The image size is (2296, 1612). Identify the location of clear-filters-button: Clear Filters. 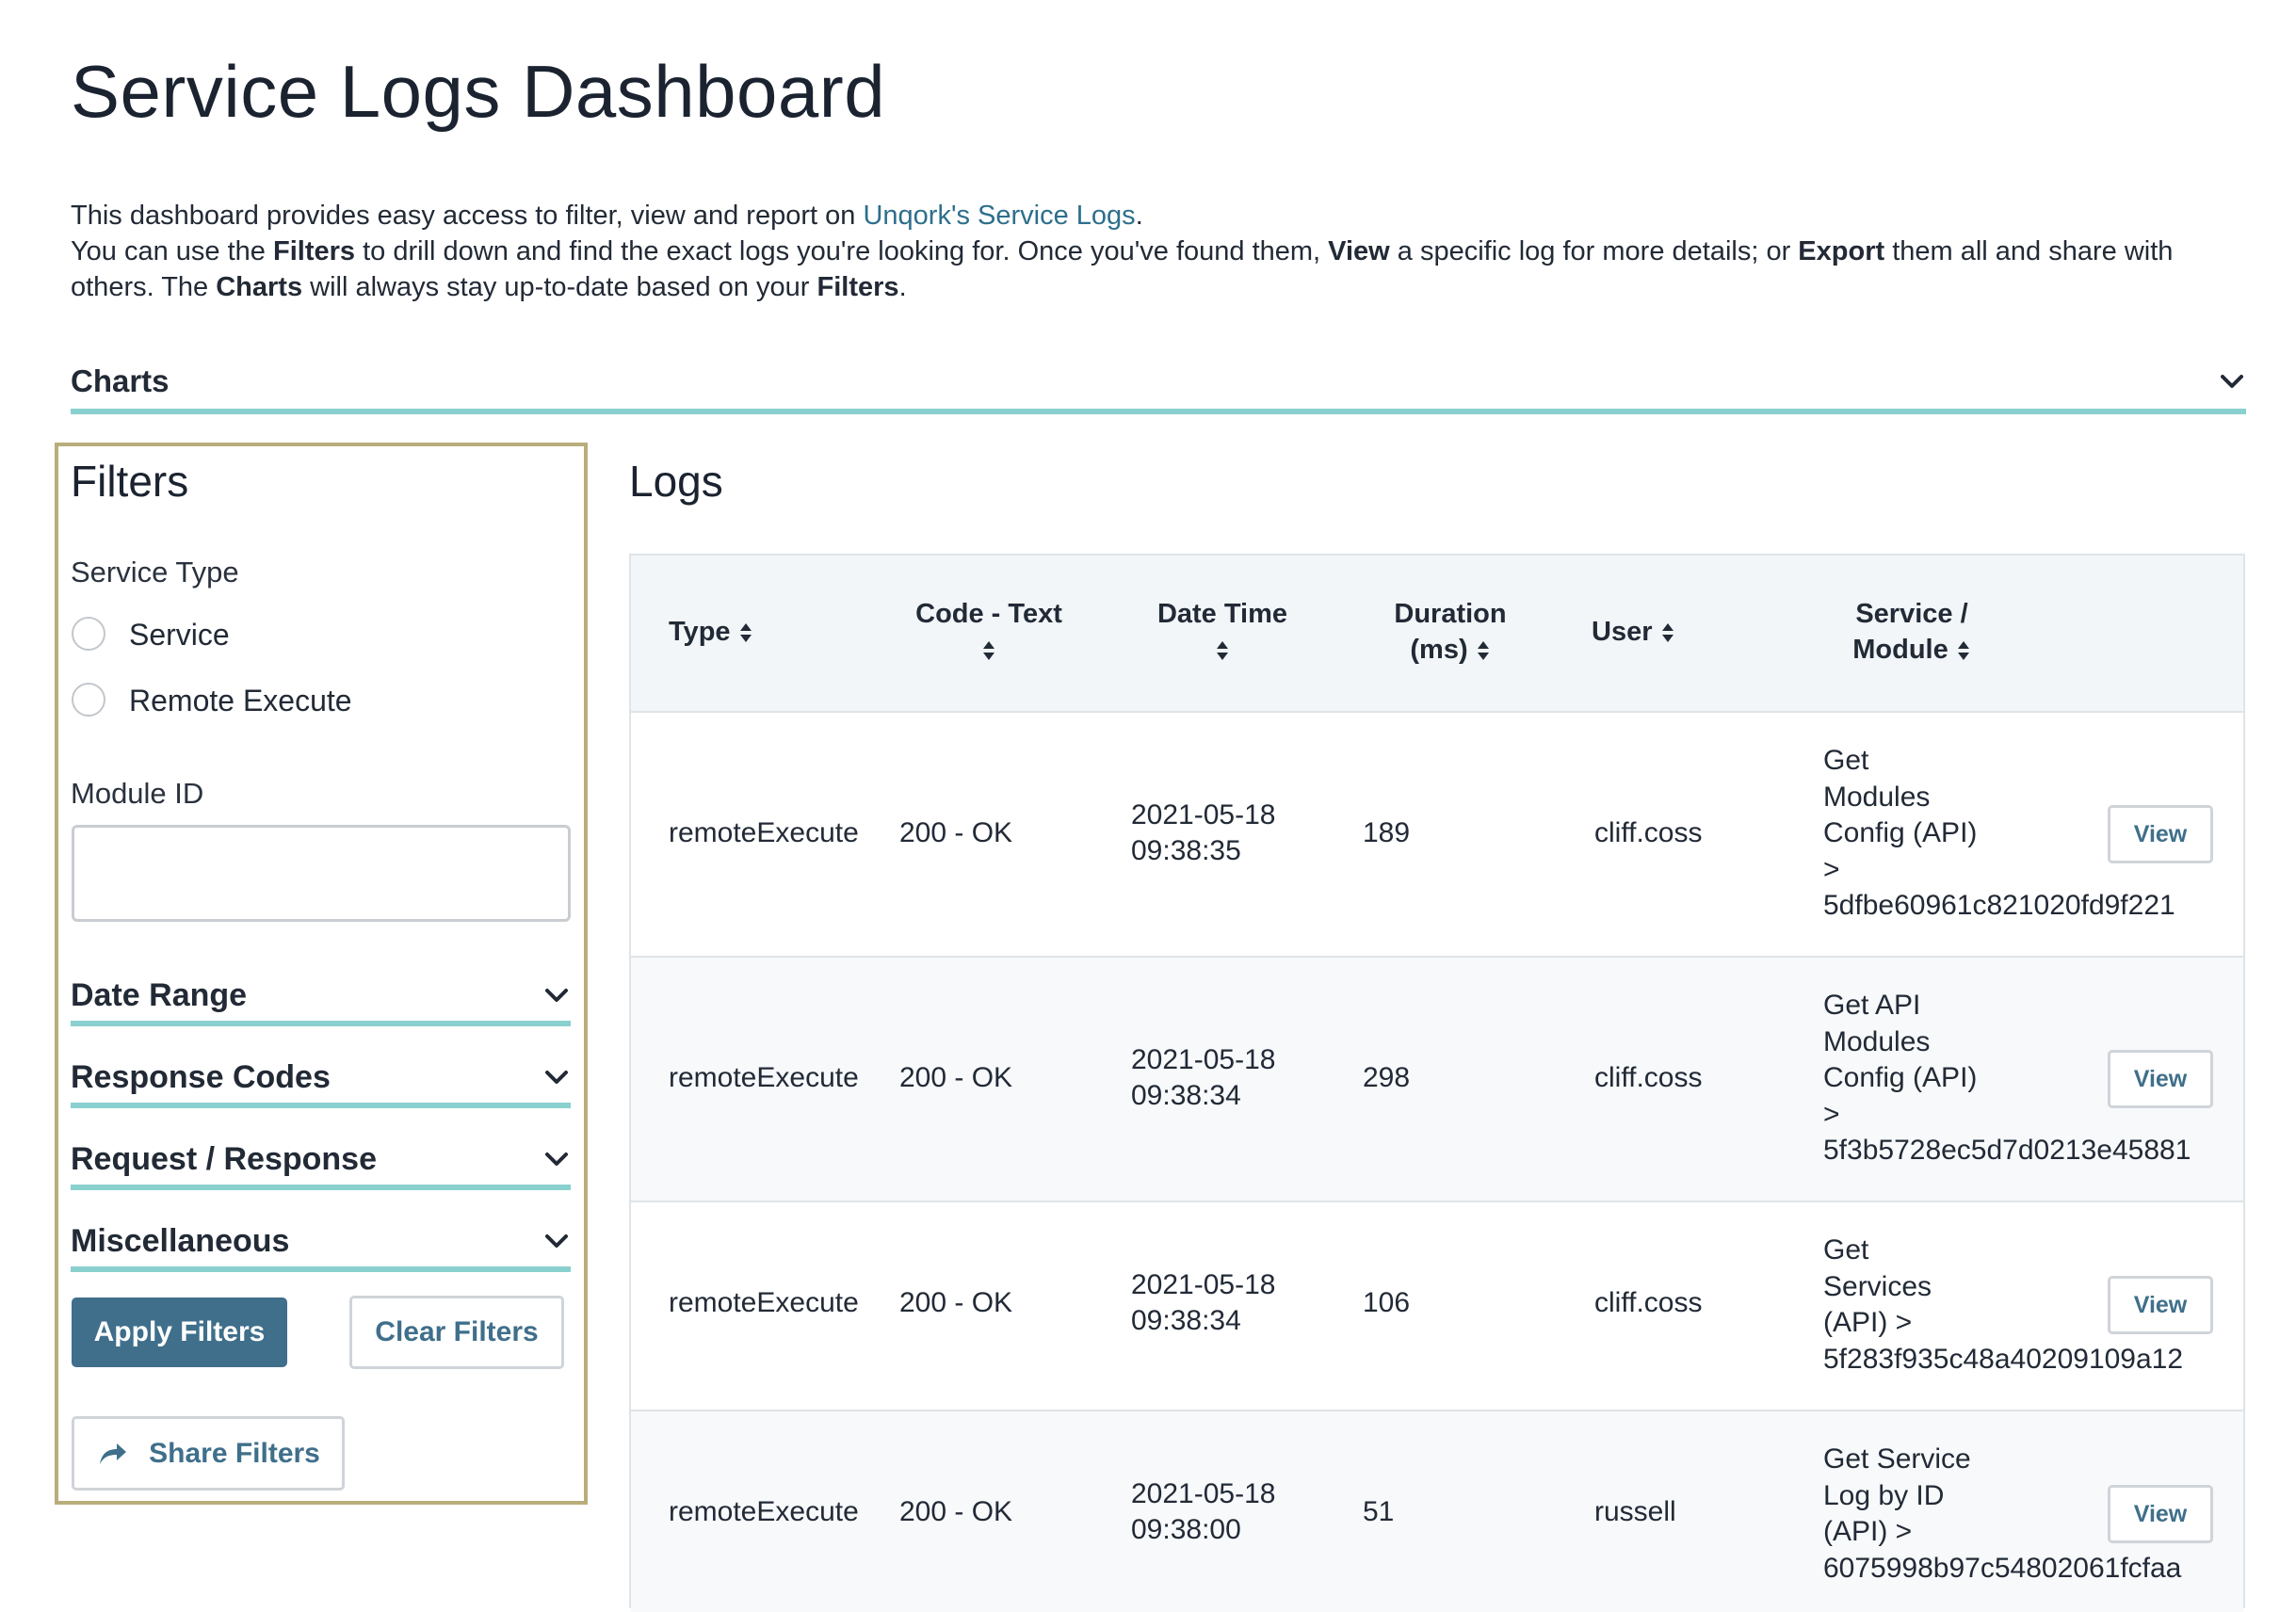
(456, 1332).